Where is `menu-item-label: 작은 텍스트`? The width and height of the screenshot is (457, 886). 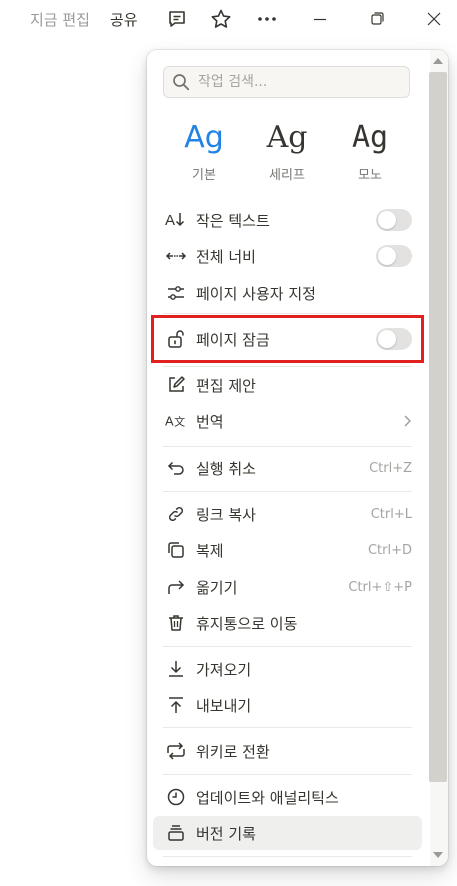 menu-item-label: 작은 텍스트 is located at coordinates (233, 220).